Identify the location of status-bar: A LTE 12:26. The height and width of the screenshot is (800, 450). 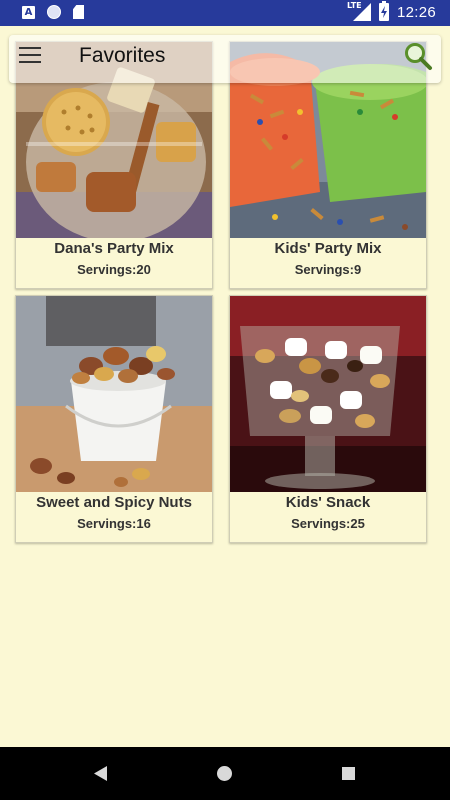
(225, 13).